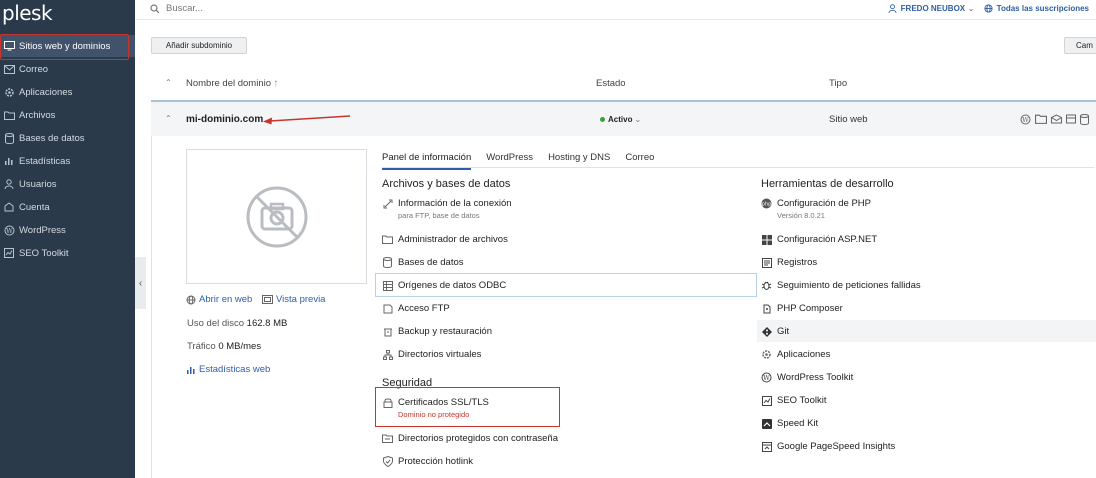 This screenshot has height=478, width=1096. I want to click on git-icon, so click(766, 331).